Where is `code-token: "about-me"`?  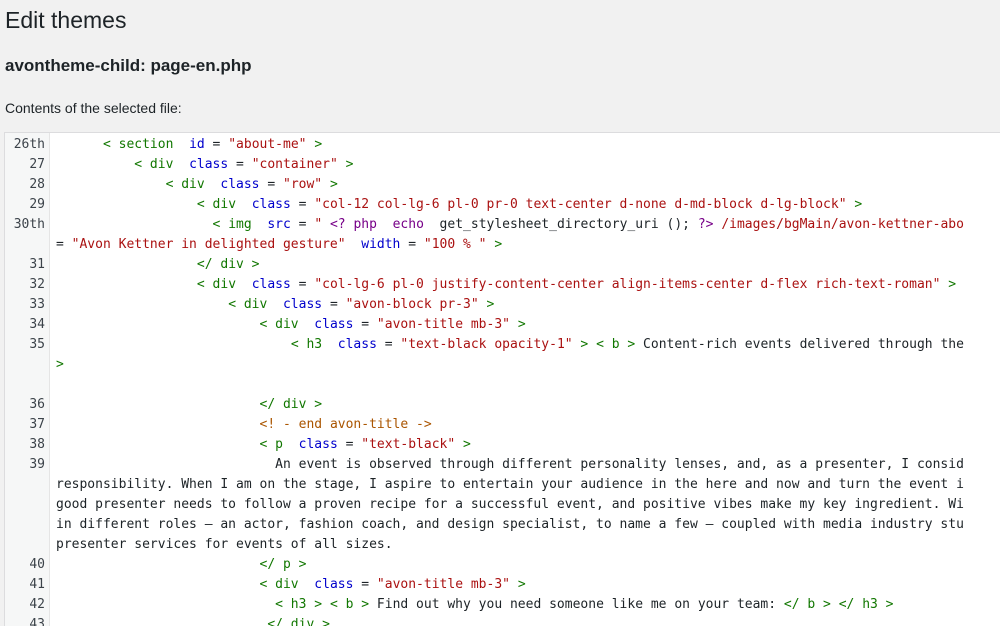 code-token: "about-me" is located at coordinates (267, 144).